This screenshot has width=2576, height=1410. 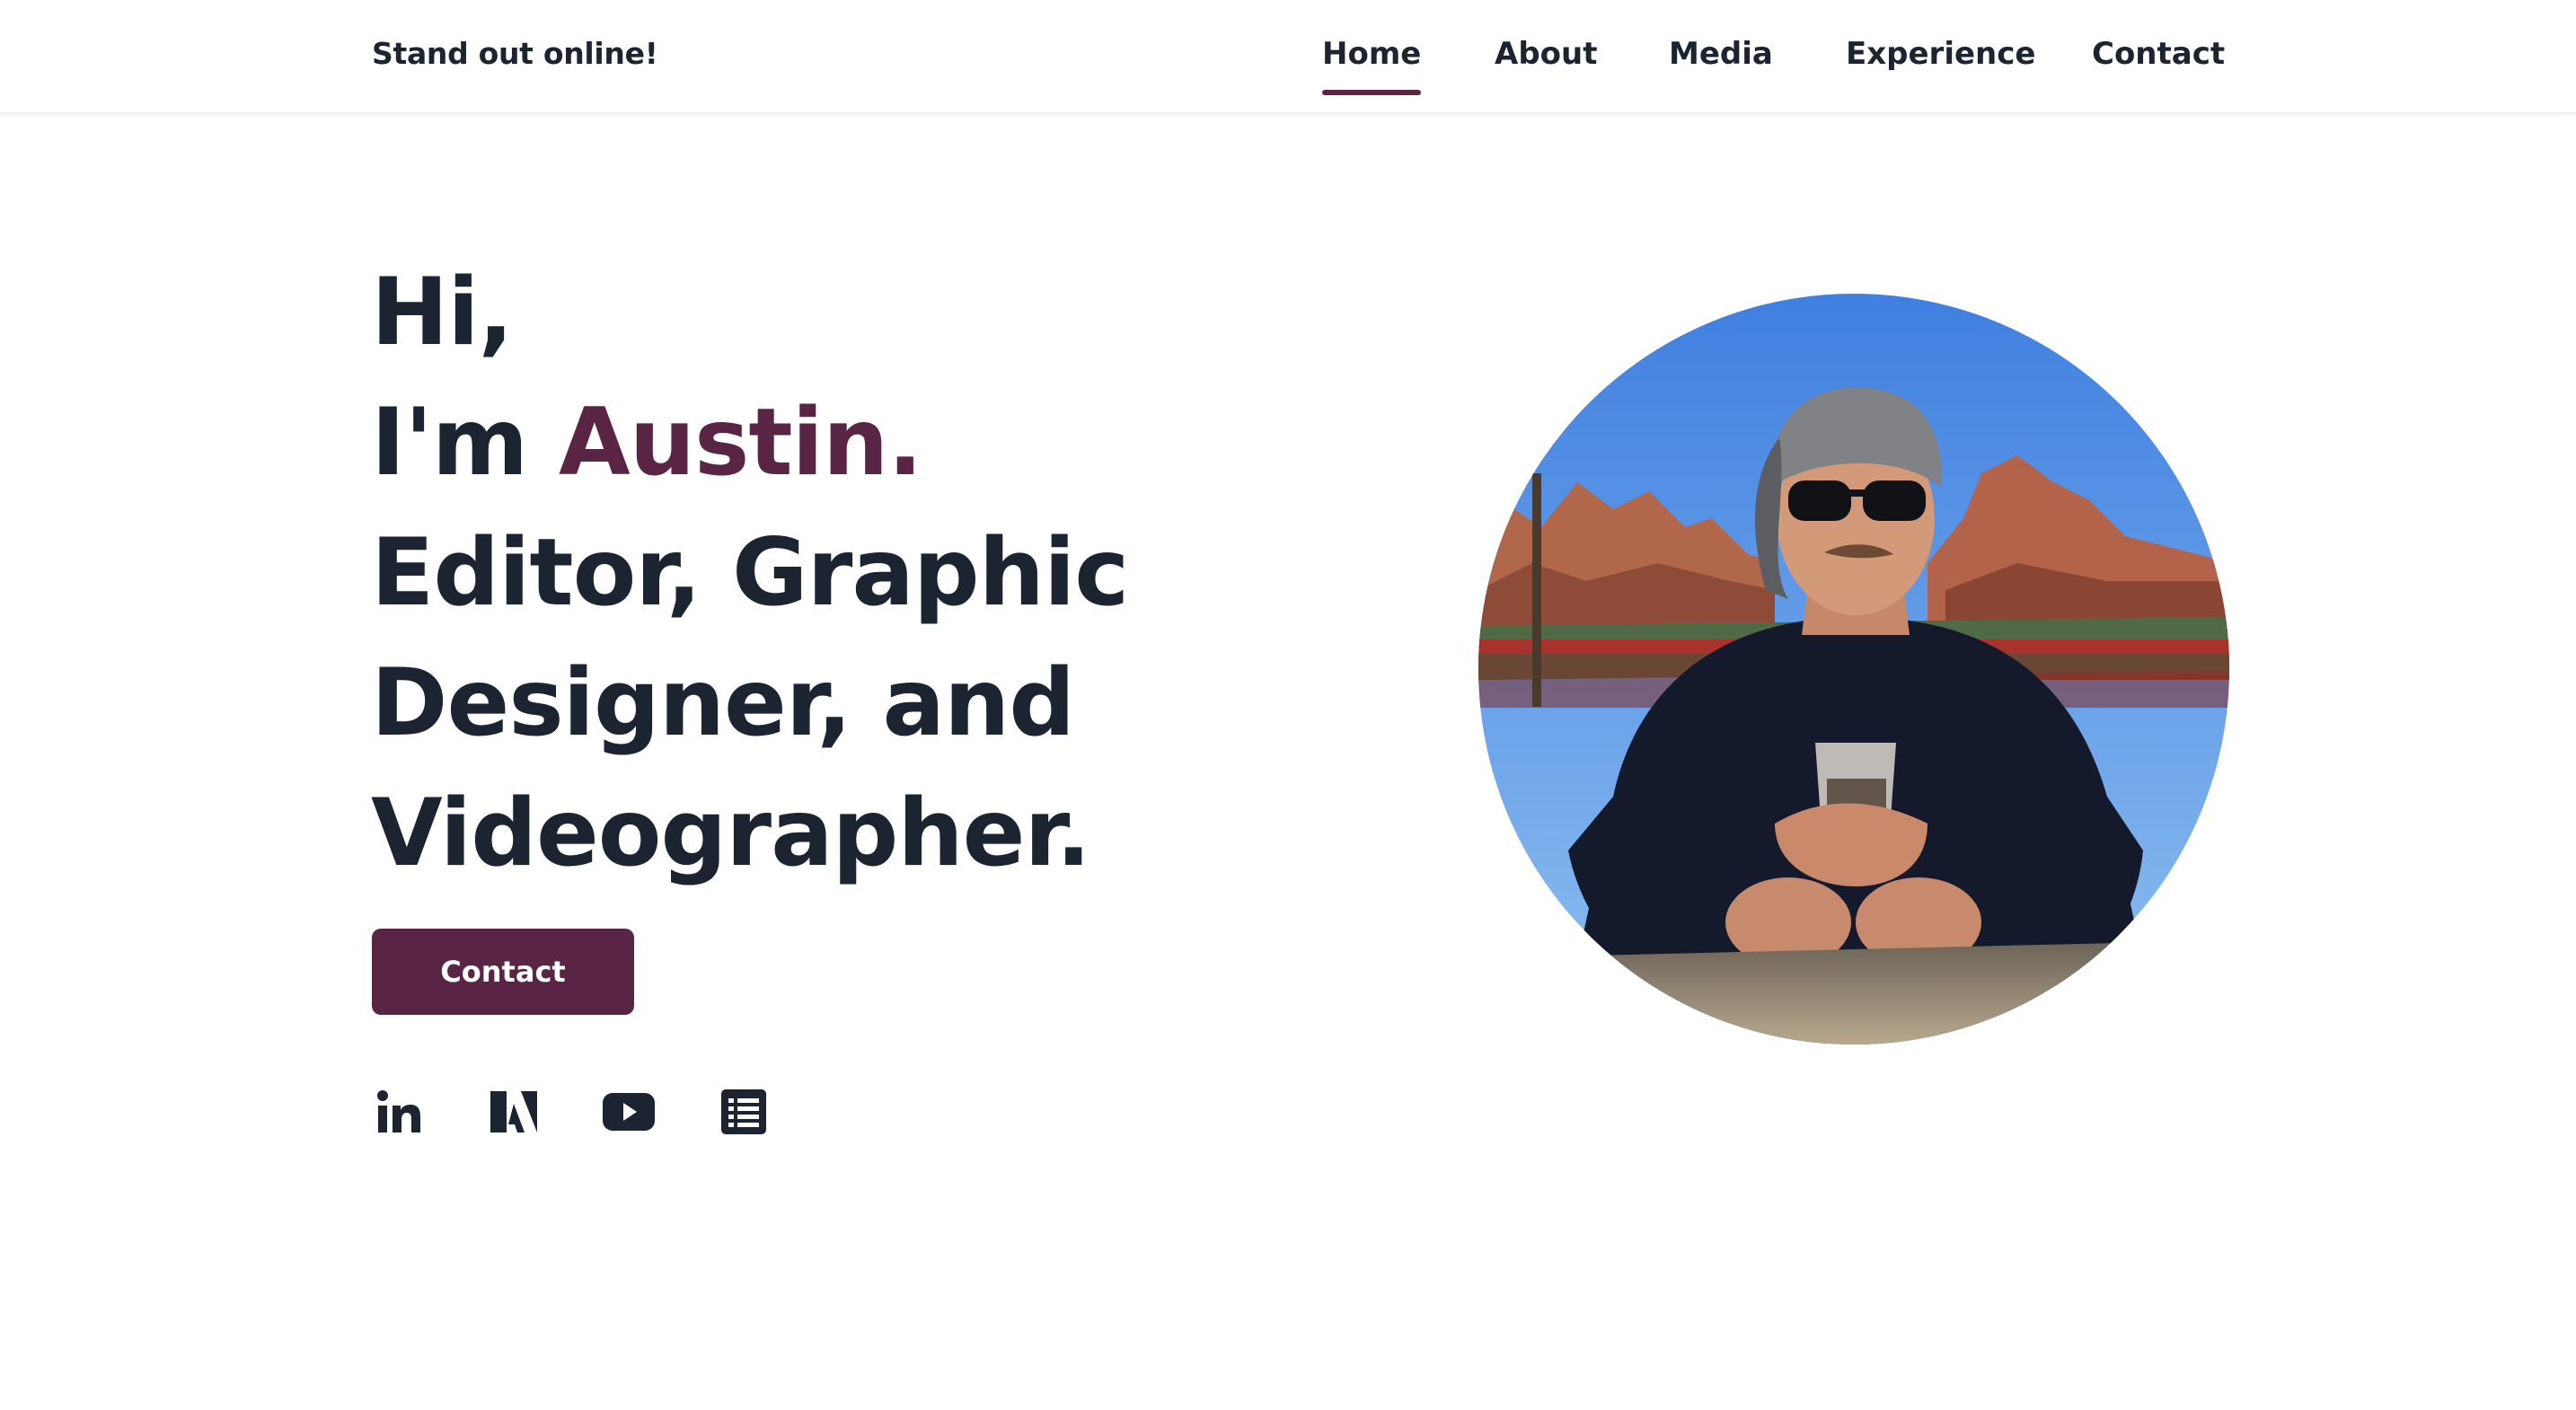 What do you see at coordinates (1288, 67) in the screenshot?
I see `main-nav: Home About Media Experience Contact` at bounding box center [1288, 67].